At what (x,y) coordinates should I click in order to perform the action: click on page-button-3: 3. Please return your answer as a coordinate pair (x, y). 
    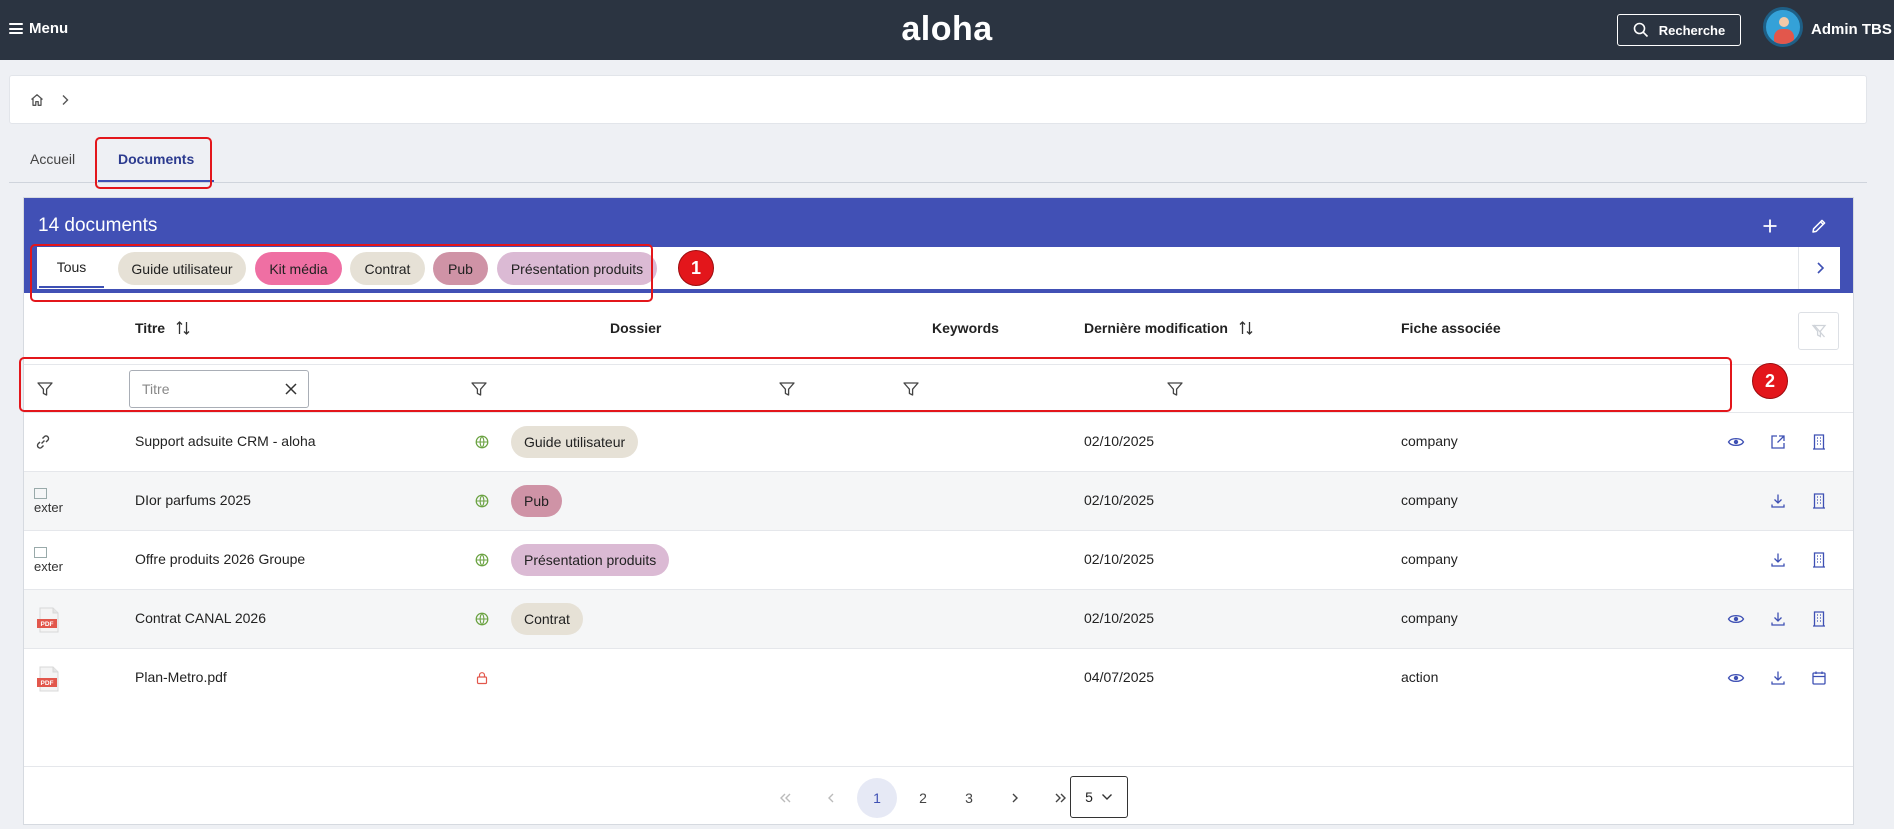
    Looking at the image, I should click on (969, 798).